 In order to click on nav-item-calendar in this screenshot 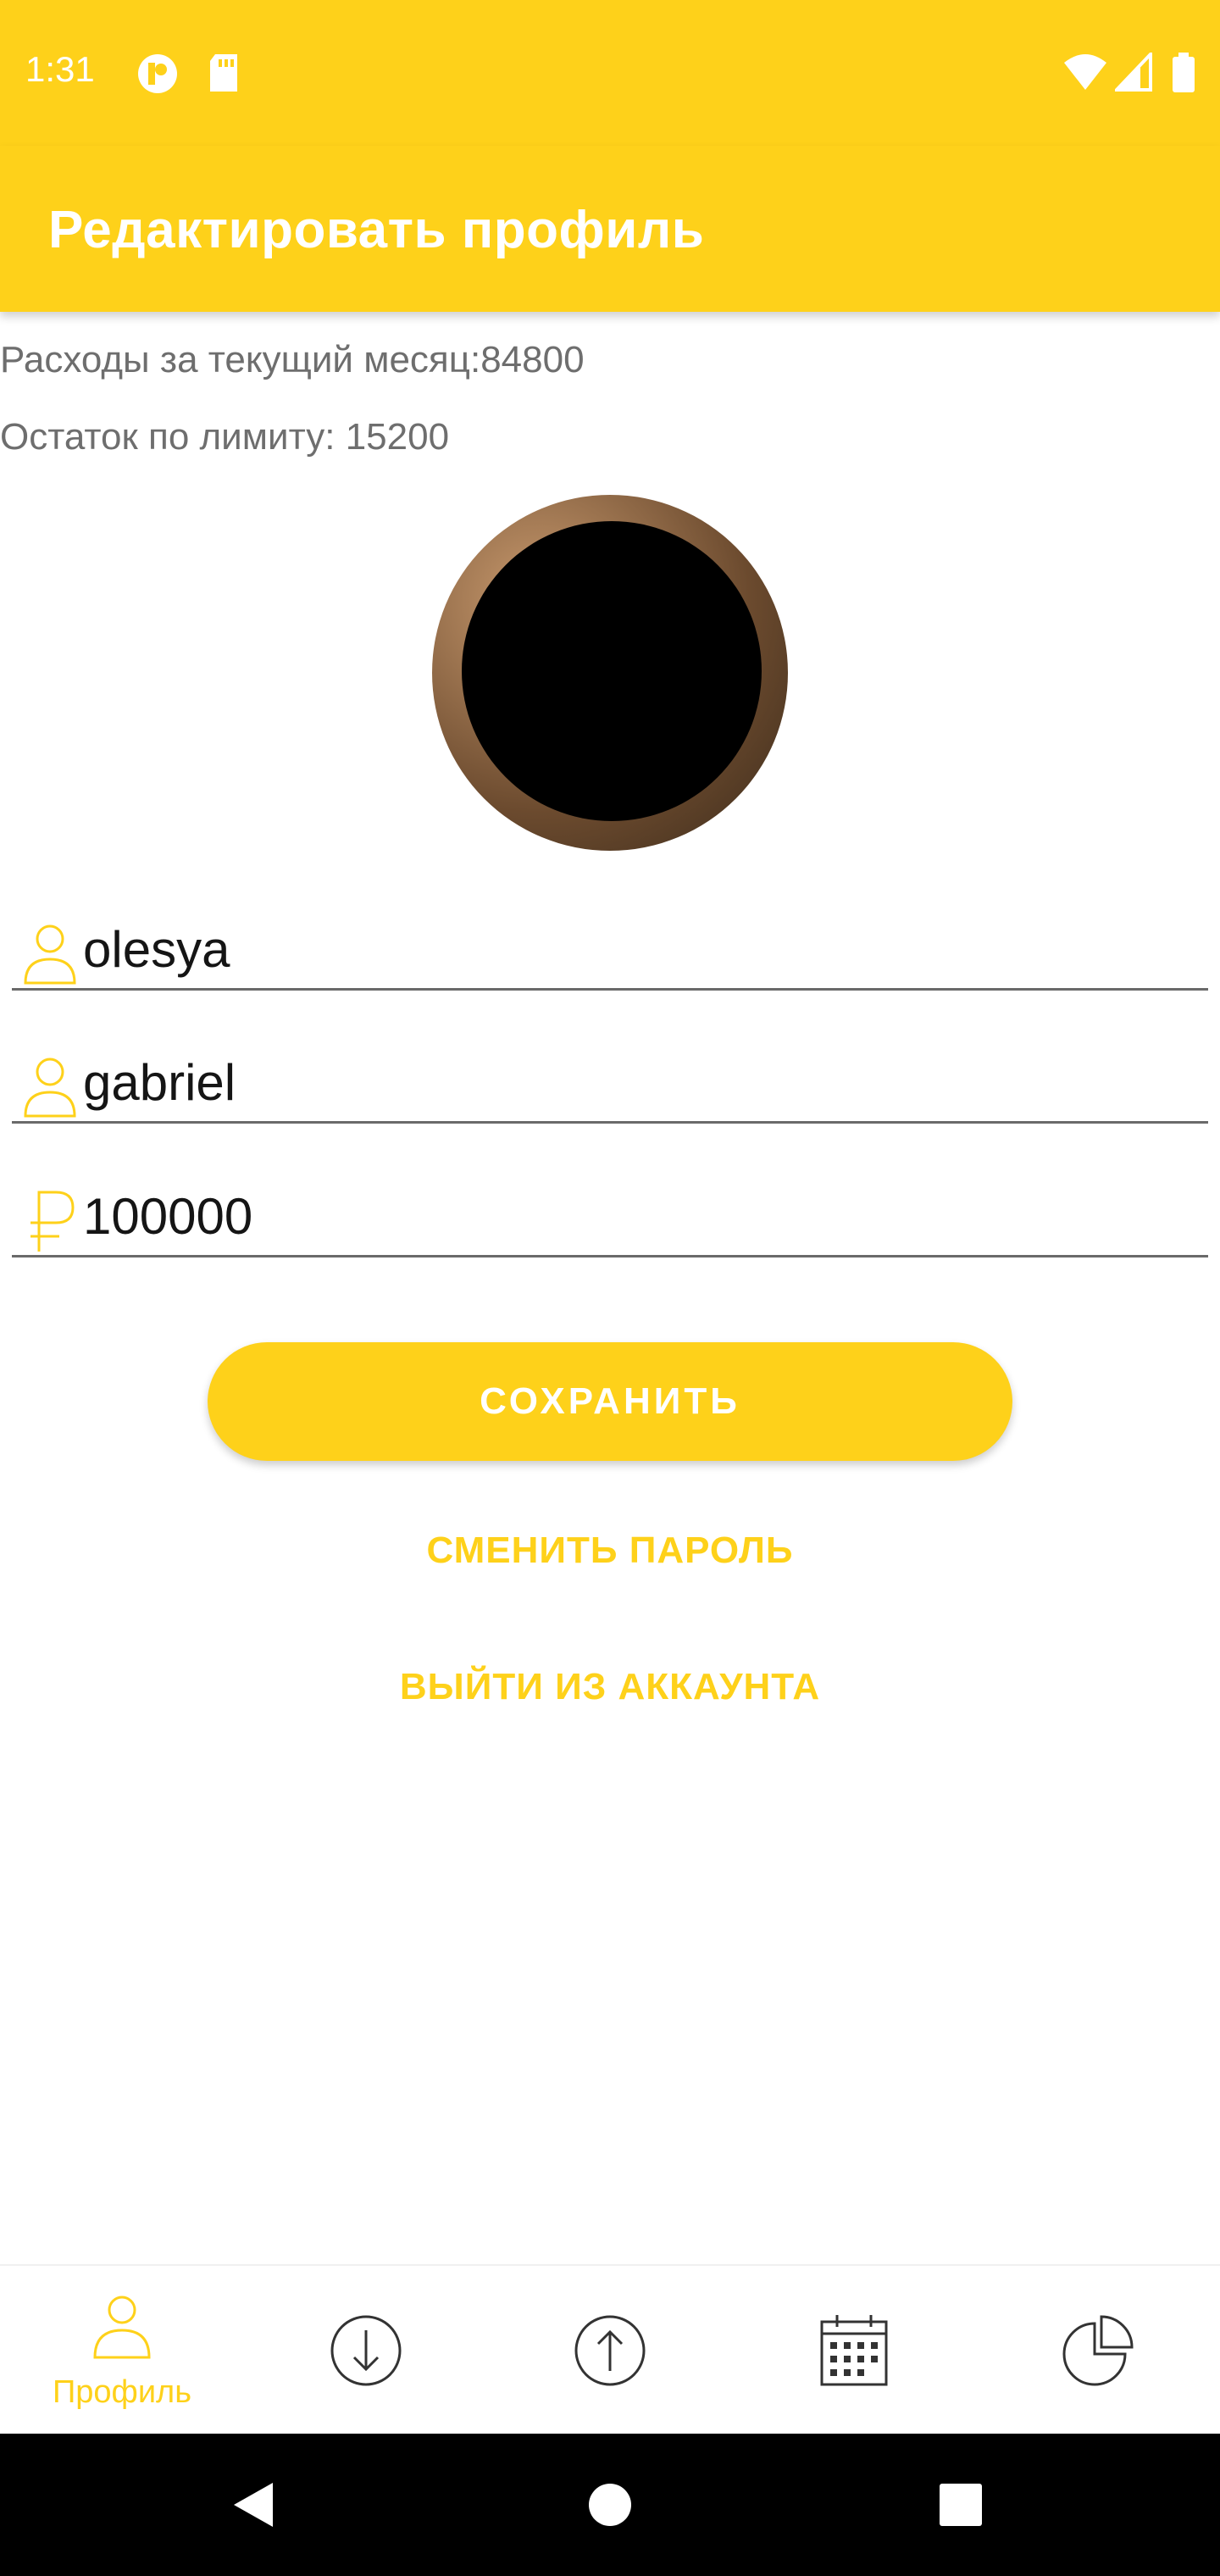, I will do `click(854, 2350)`.